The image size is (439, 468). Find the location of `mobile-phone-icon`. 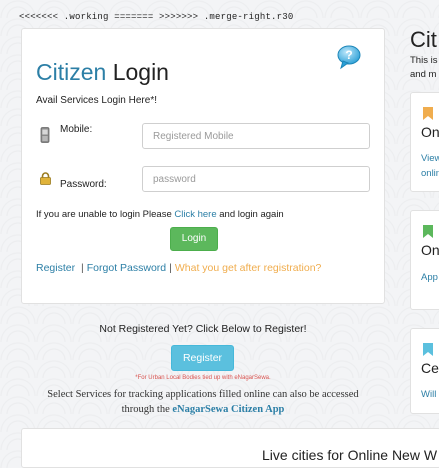

mobile-phone-icon is located at coordinates (45, 137).